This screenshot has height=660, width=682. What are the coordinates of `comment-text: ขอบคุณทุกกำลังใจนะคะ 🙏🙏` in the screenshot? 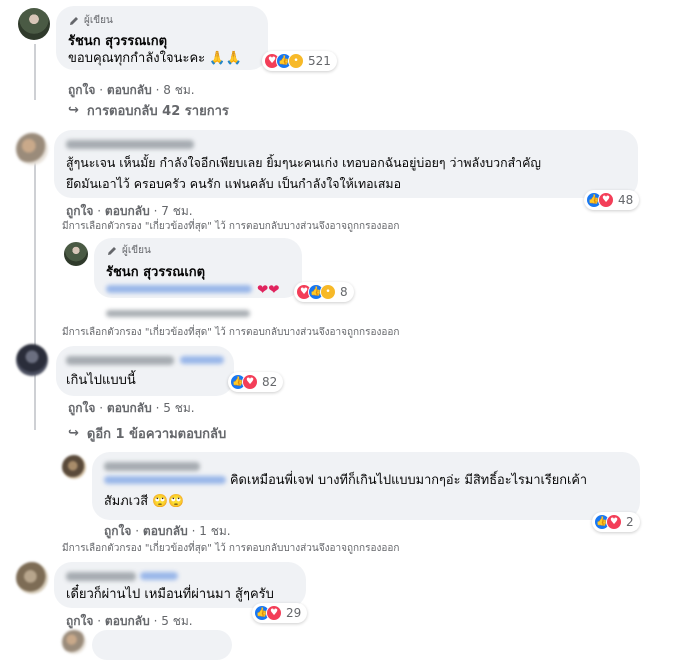 It's located at (155, 58).